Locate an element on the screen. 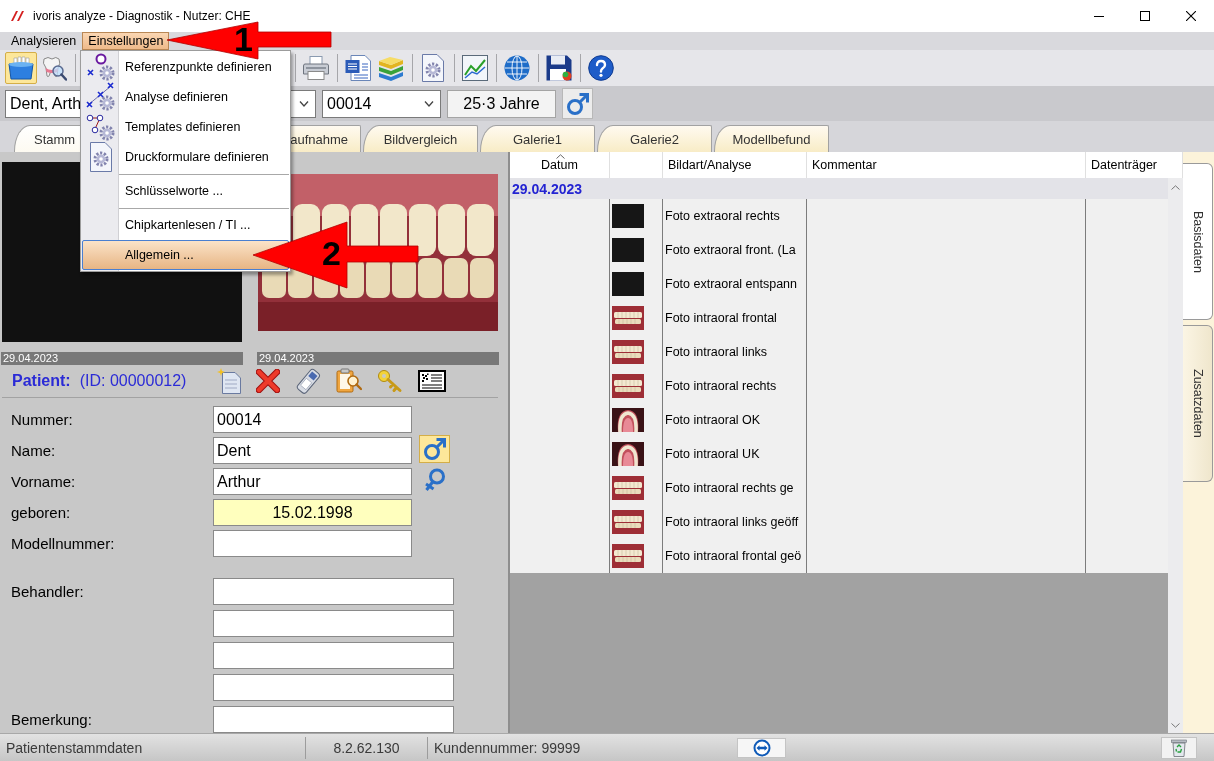 The width and height of the screenshot is (1214, 761). remote-support-button is located at coordinates (761, 747).